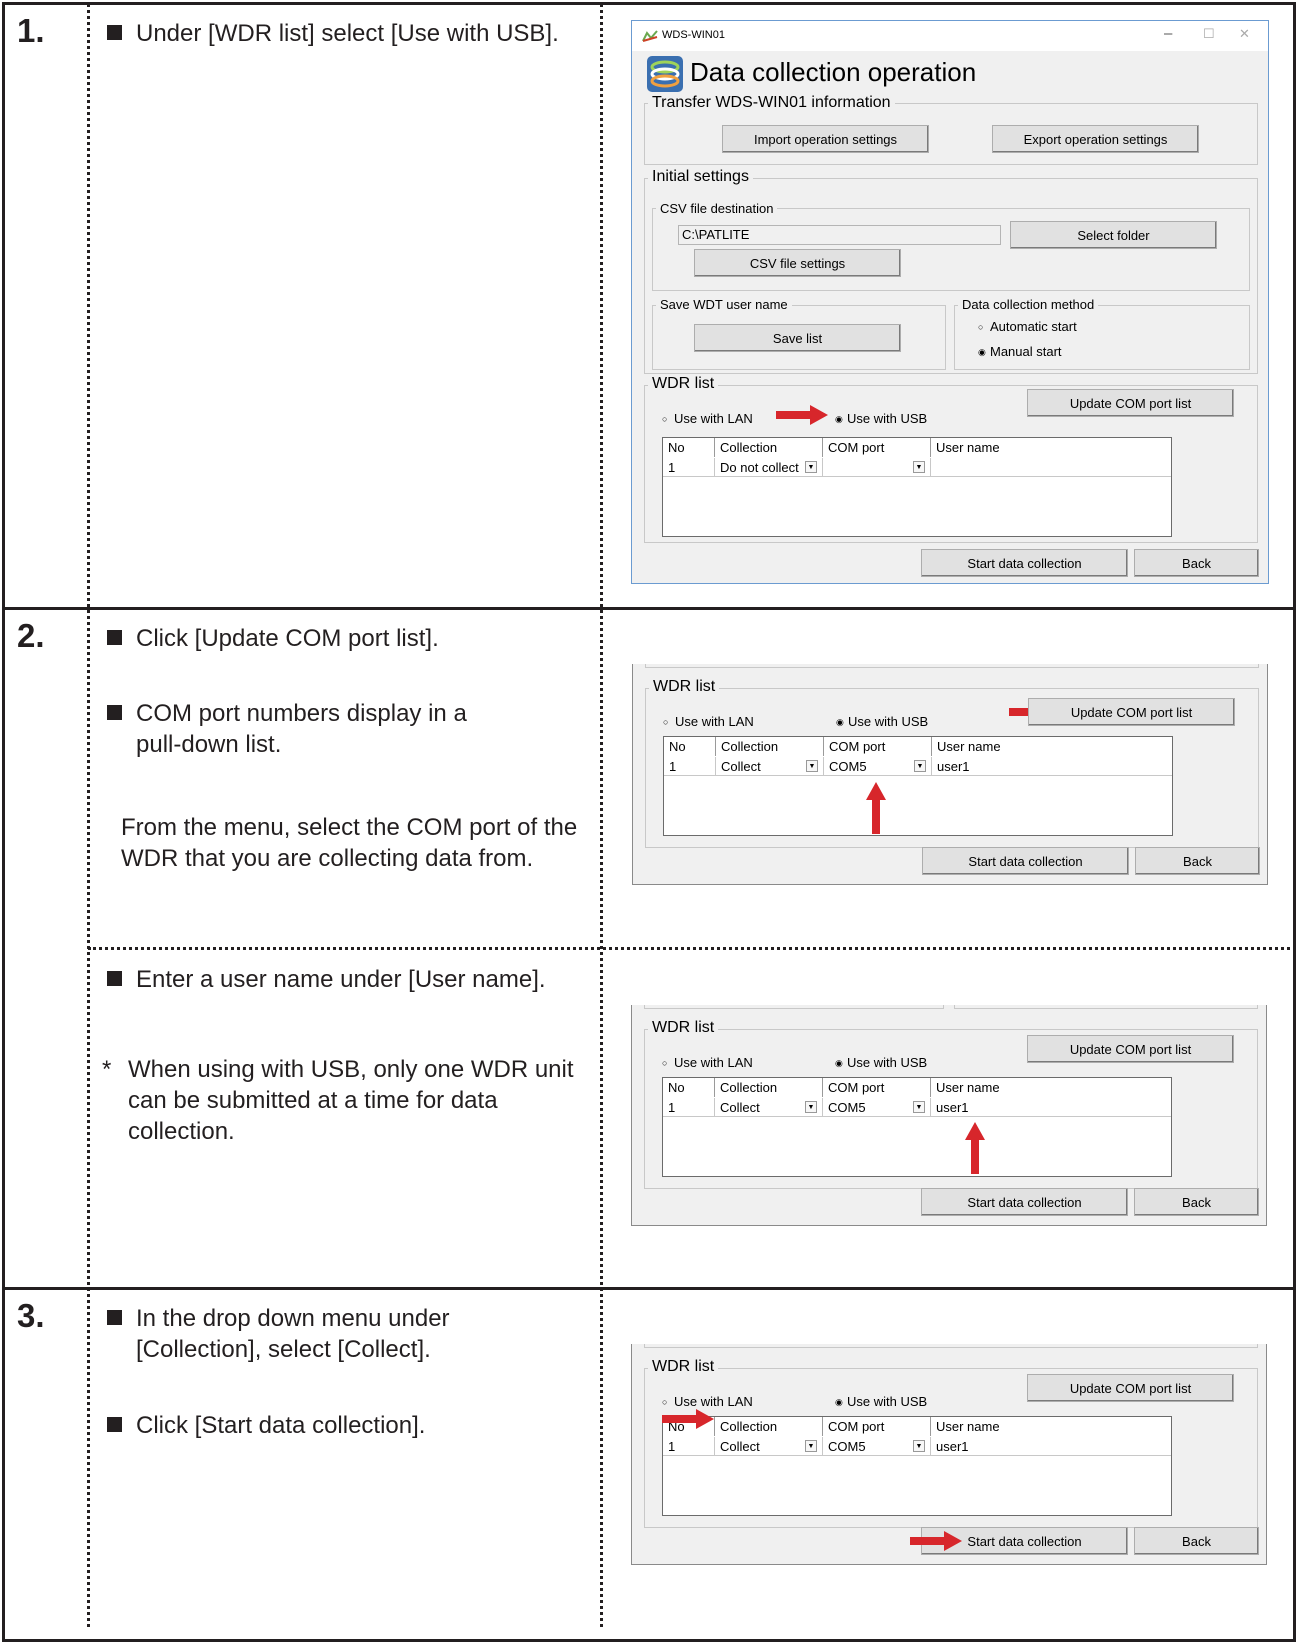 The height and width of the screenshot is (1642, 1299). What do you see at coordinates (1209, 34) in the screenshot?
I see `maximize-icon: ☐` at bounding box center [1209, 34].